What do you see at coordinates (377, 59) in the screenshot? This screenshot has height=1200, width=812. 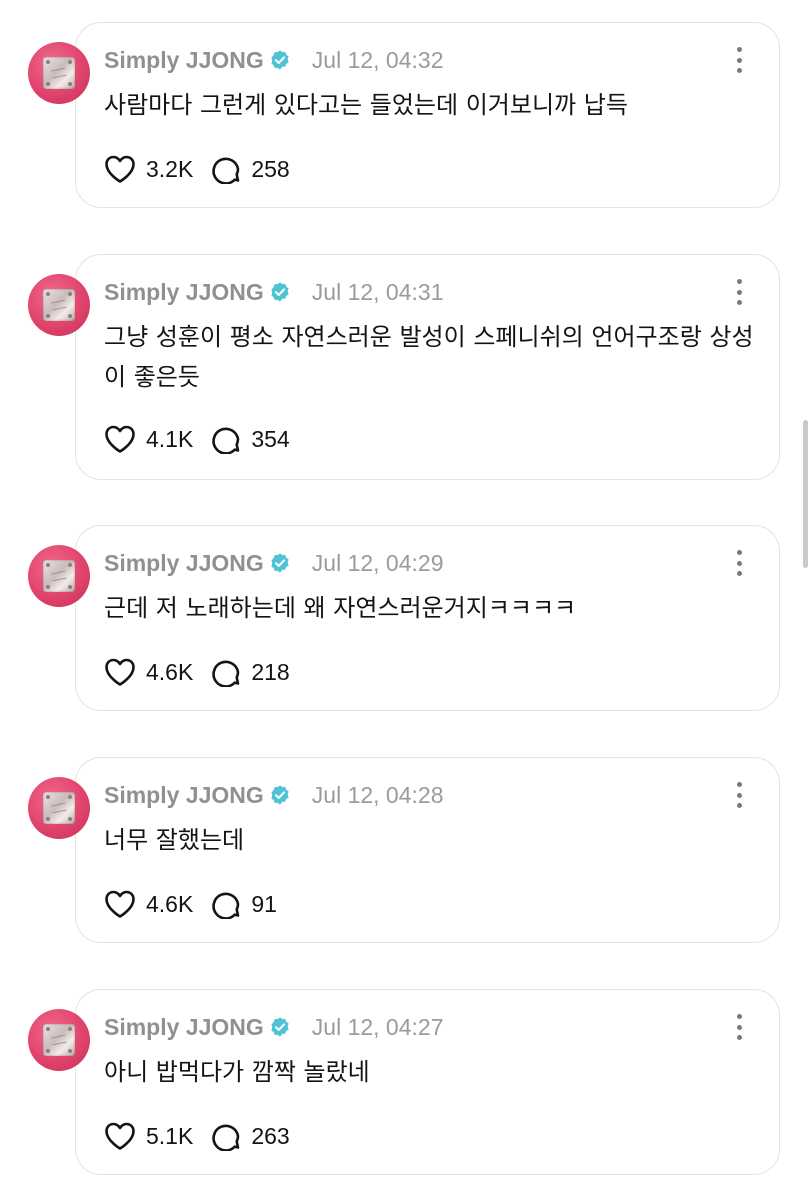 I see `post-timestamp: Jul 12, 04:32` at bounding box center [377, 59].